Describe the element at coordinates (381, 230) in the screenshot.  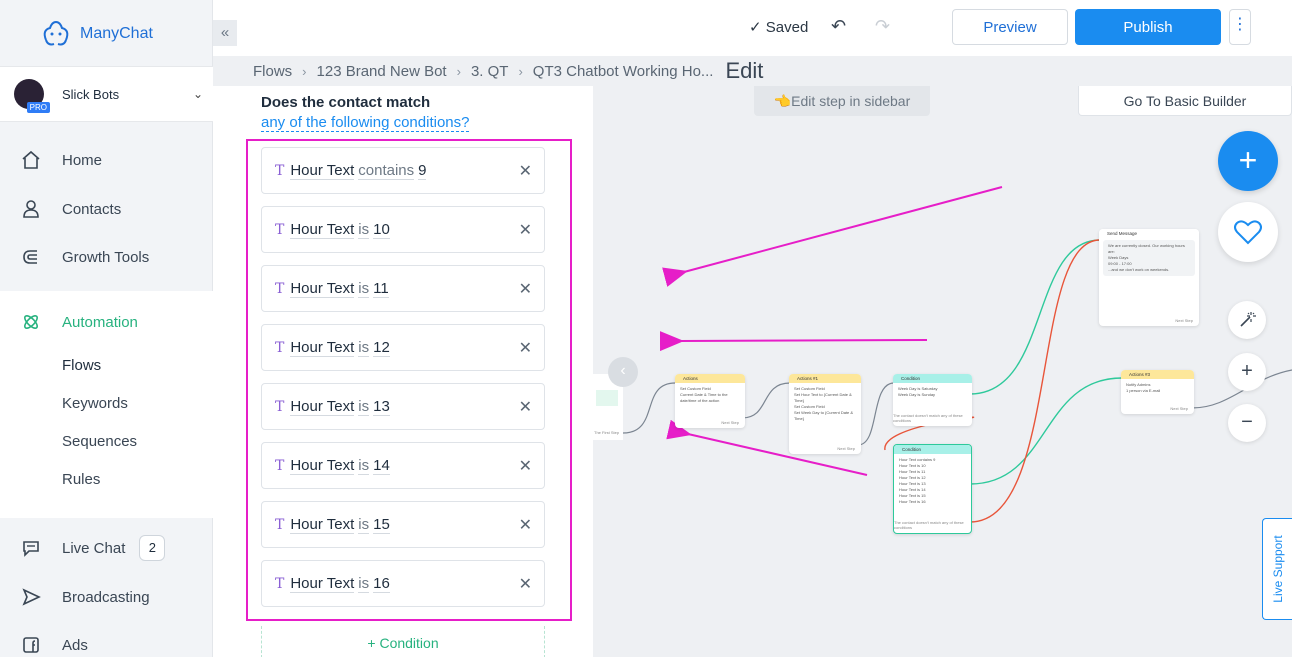
I see `condition-value: 10` at that location.